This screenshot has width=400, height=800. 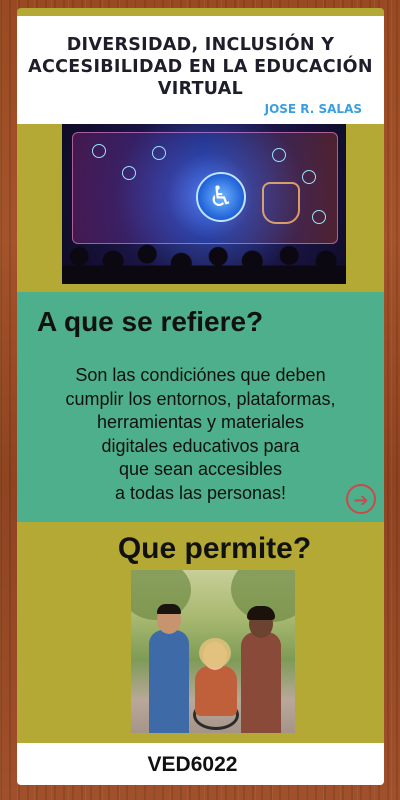 I want to click on diverse-people-photo, so click(x=213, y=651).